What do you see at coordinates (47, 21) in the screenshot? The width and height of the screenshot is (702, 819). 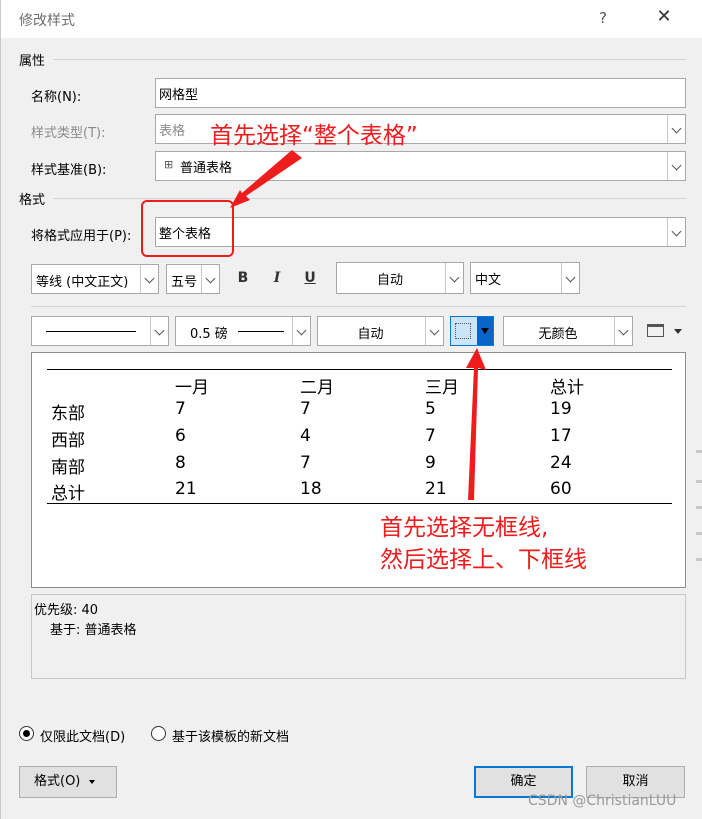 I see `window-title: 修改样式` at bounding box center [47, 21].